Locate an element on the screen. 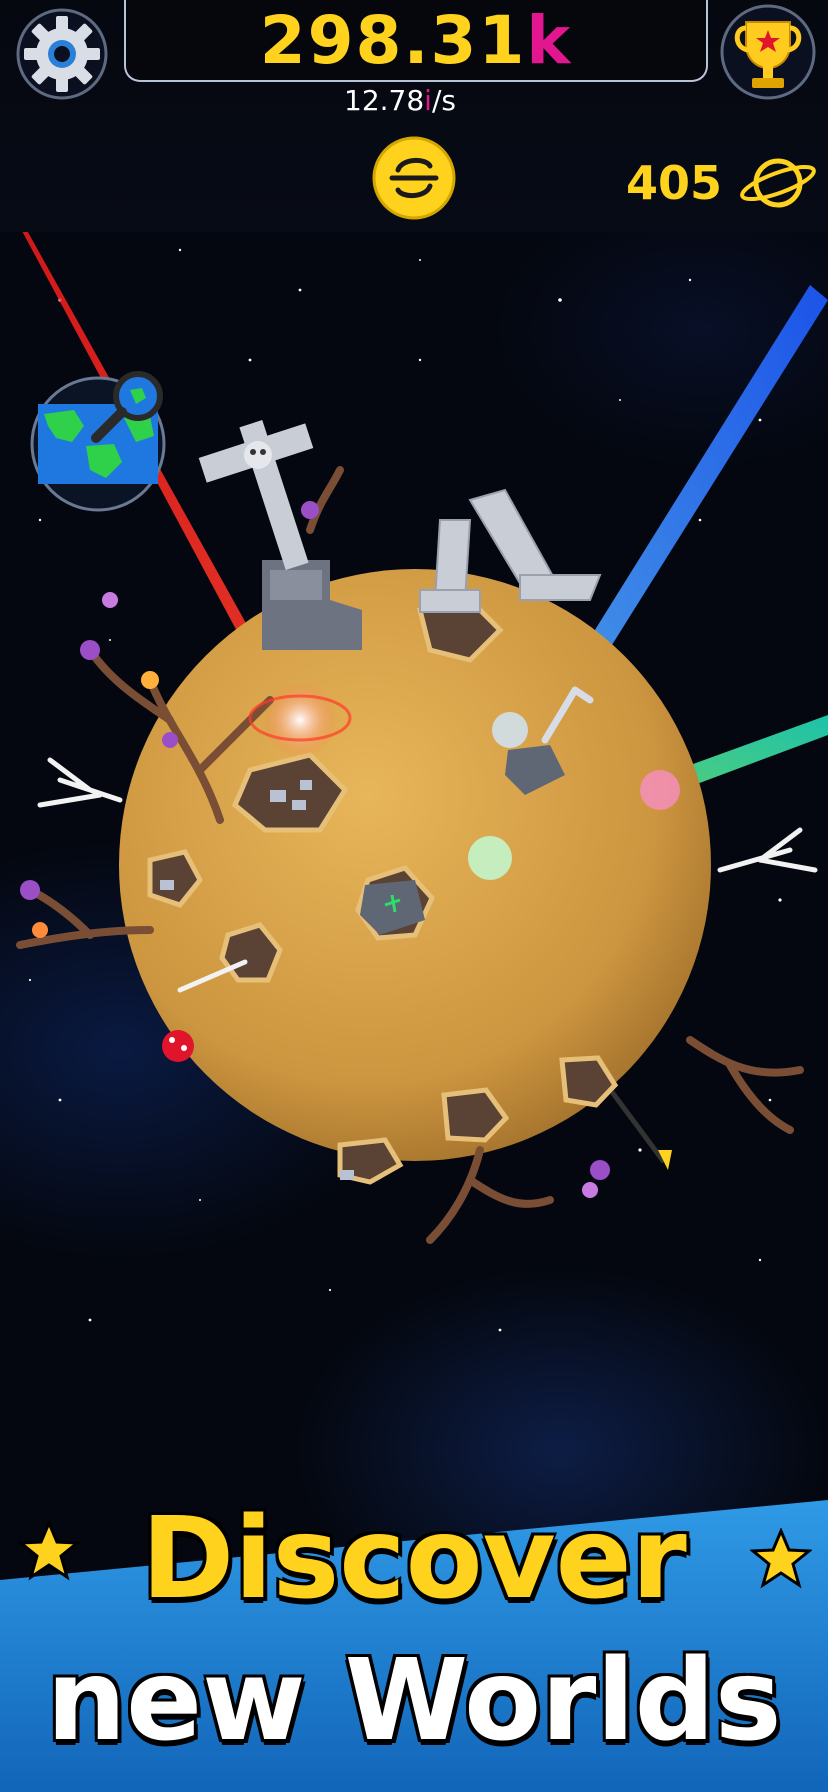  world-map-icon is located at coordinates (101, 441).